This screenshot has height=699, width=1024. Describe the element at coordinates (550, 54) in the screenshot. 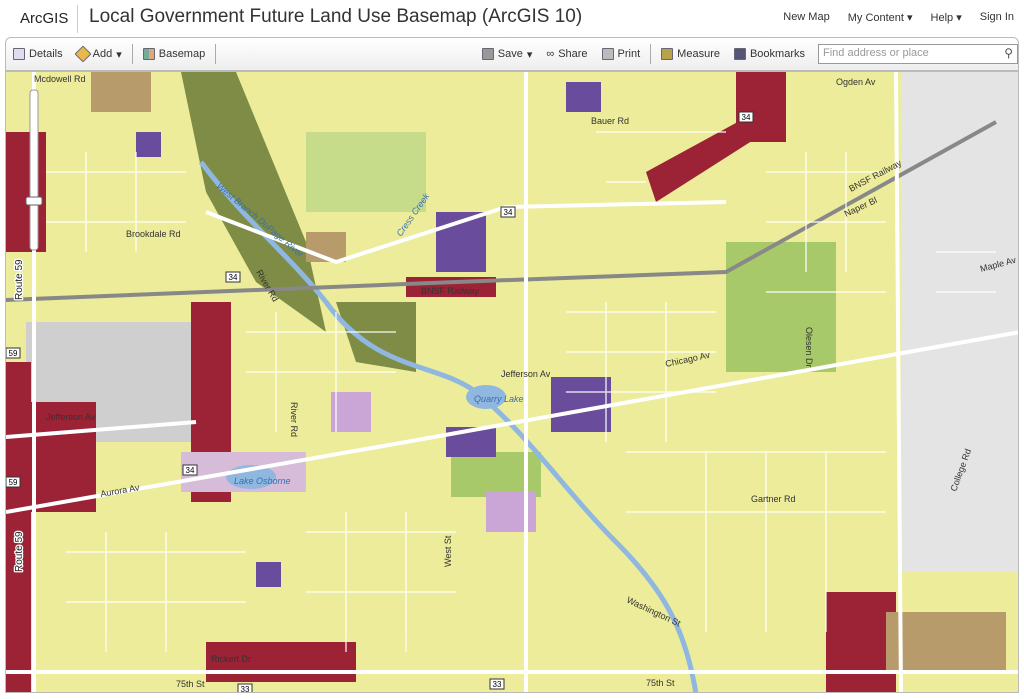

I see `share-icon: ∞` at that location.